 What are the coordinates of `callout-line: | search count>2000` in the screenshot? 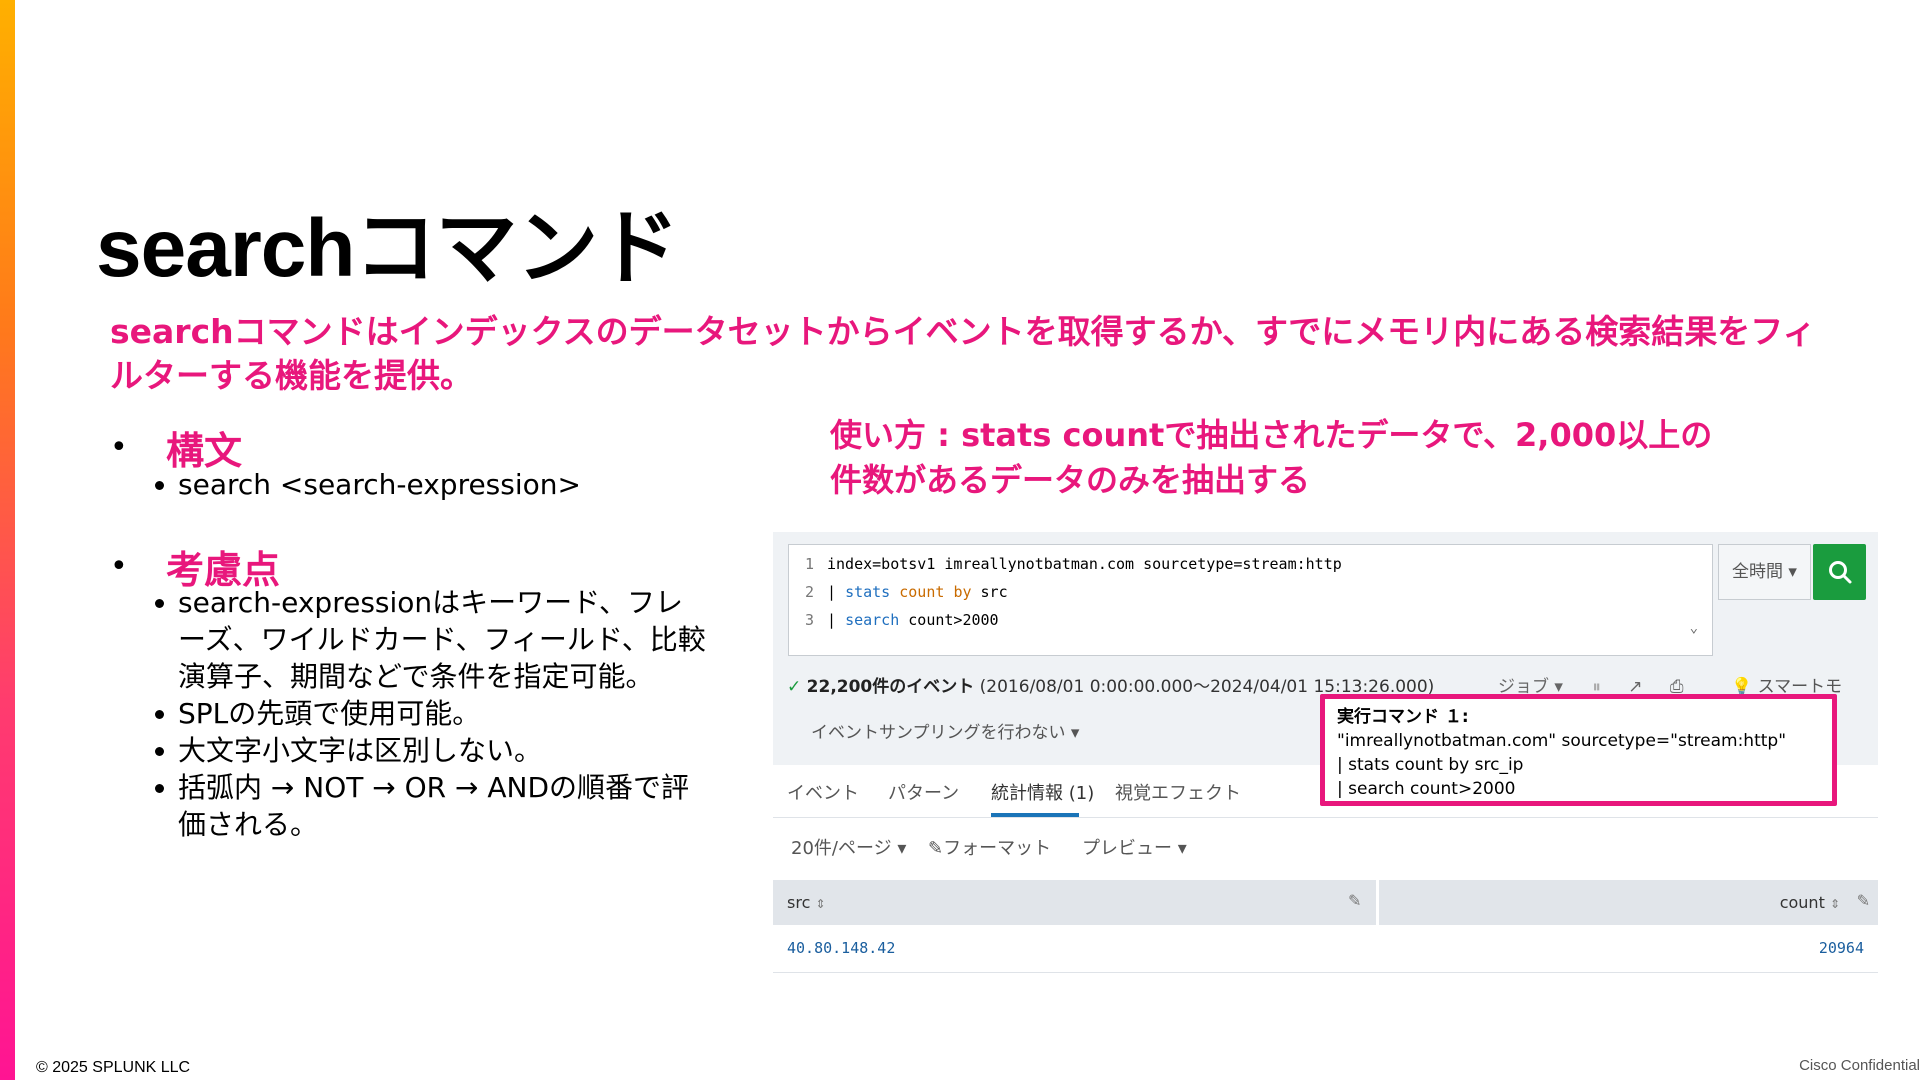 It's located at (1426, 789).